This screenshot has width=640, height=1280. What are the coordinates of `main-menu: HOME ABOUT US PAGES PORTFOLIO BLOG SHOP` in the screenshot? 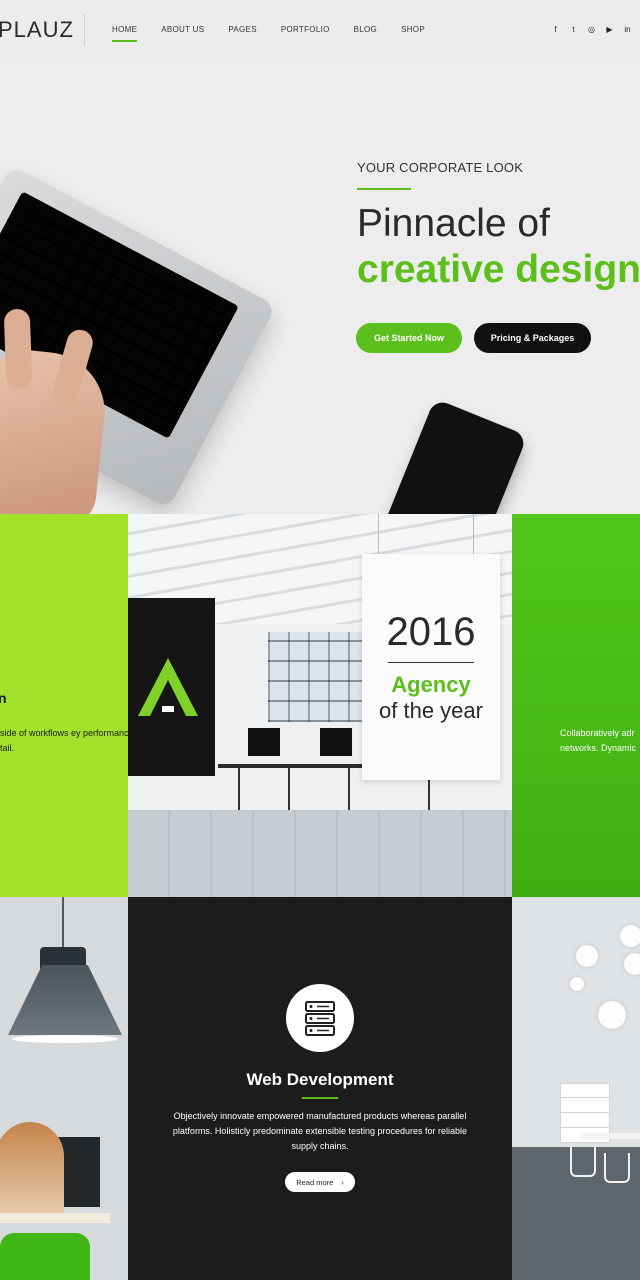 It's located at (280, 33).